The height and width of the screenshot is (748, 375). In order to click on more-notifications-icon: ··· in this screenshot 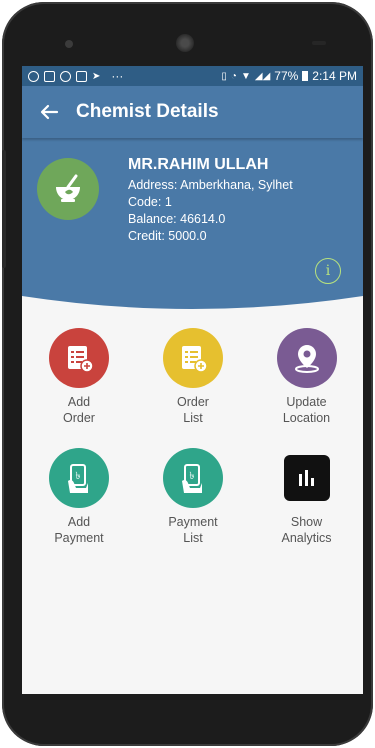, I will do `click(117, 76)`.